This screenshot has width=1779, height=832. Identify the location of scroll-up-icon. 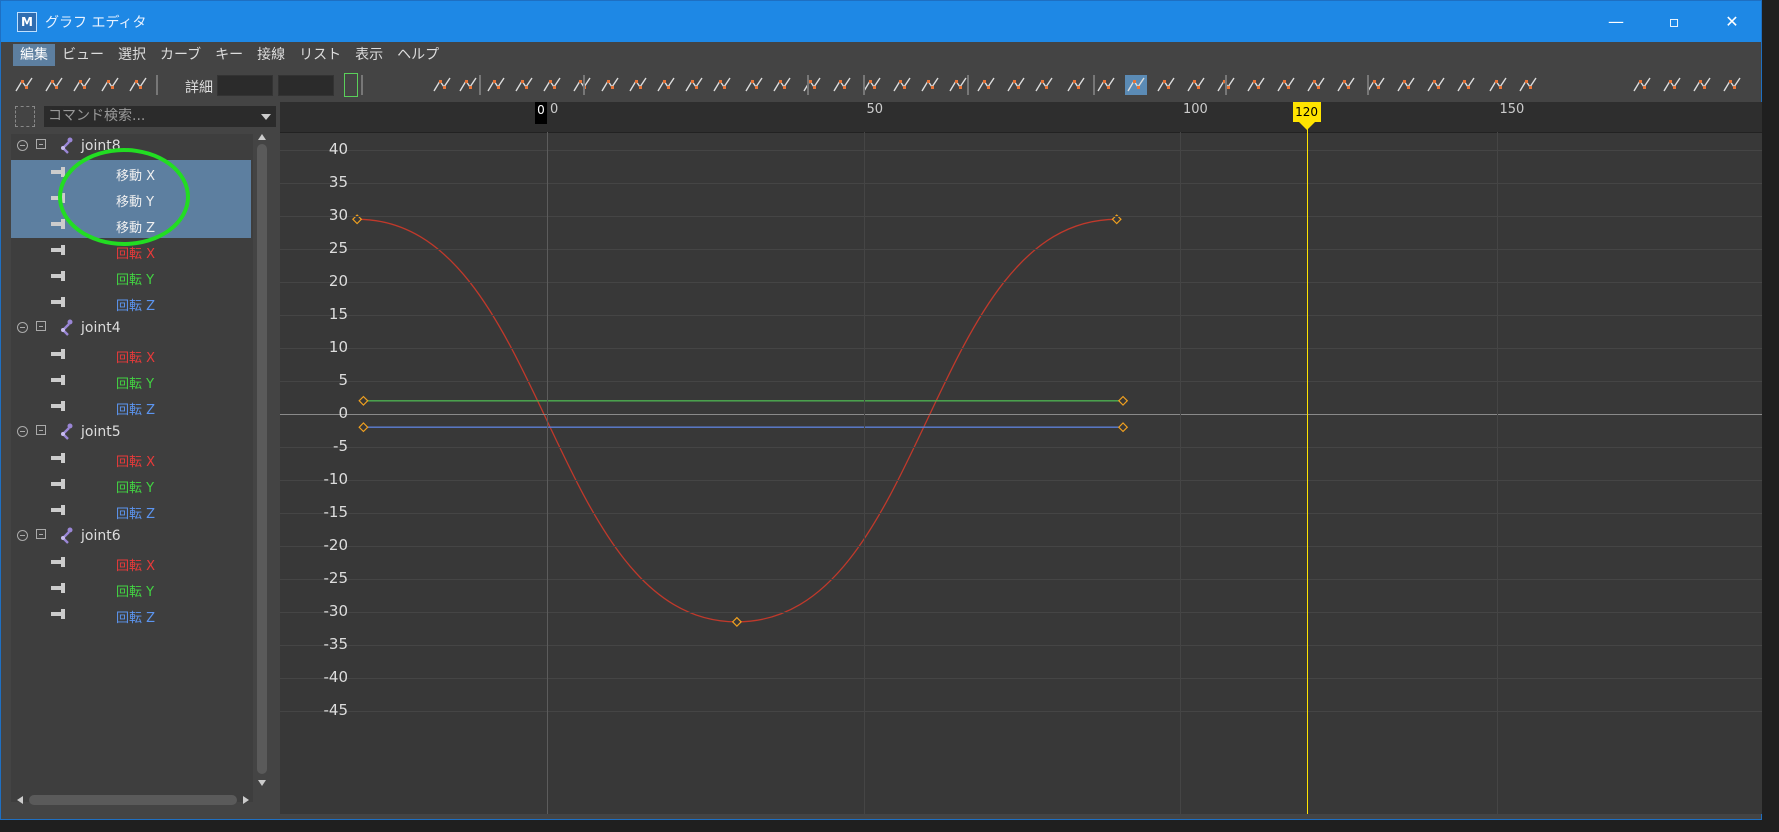
(262, 137).